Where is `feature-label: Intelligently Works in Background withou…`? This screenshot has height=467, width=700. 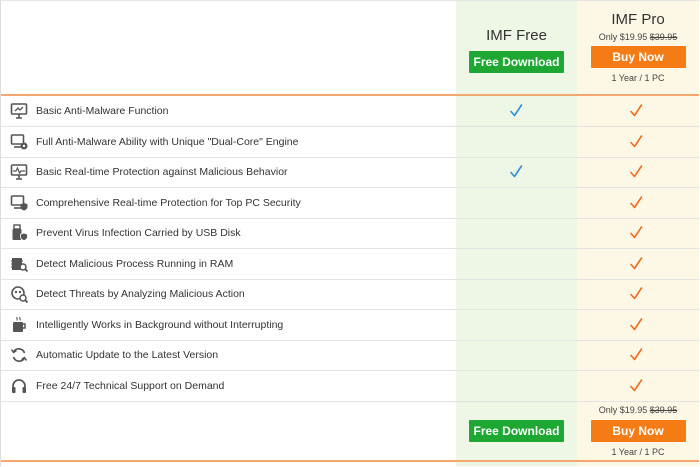
feature-label: Intelligently Works in Background withou… is located at coordinates (160, 324).